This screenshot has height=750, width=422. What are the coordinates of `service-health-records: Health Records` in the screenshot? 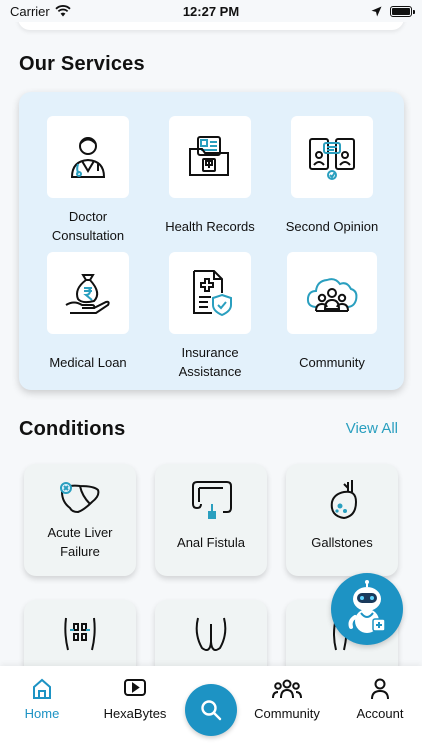 It's located at (210, 181).